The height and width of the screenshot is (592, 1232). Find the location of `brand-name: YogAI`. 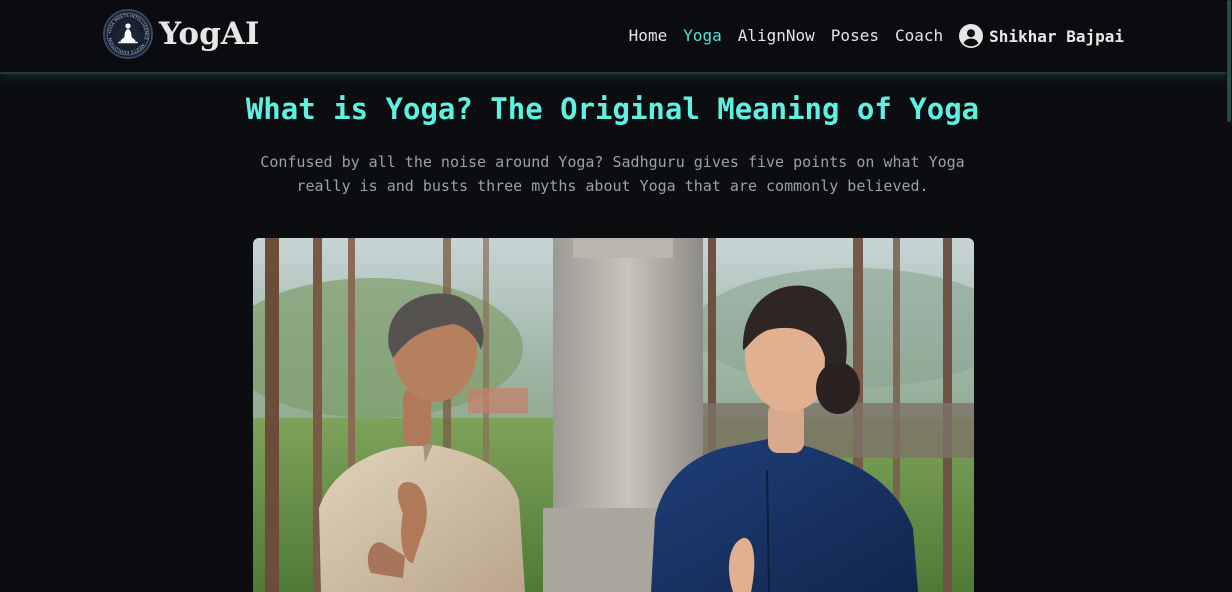

brand-name: YogAI is located at coordinates (209, 34).